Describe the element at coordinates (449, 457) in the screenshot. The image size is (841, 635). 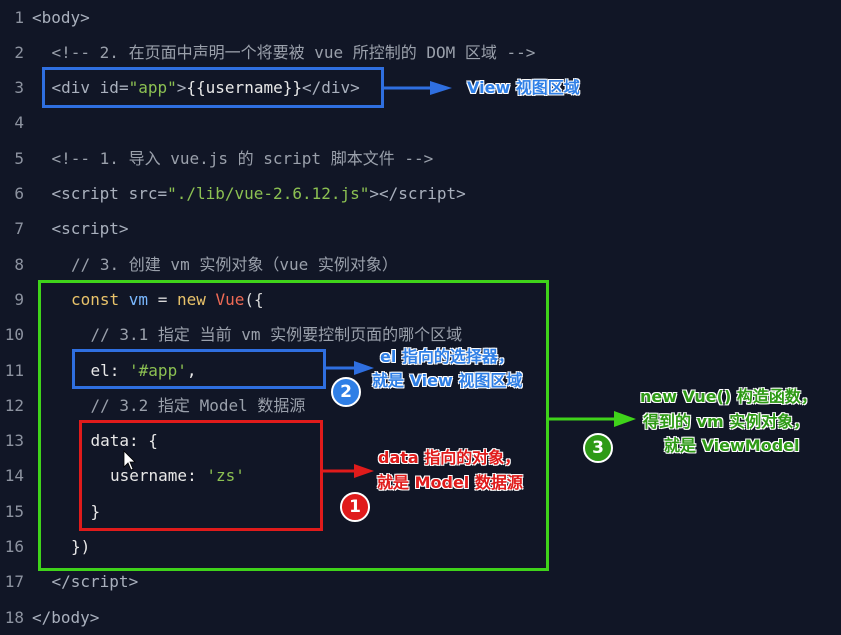
I see `data-label-line1: data 指向的对象，` at that location.